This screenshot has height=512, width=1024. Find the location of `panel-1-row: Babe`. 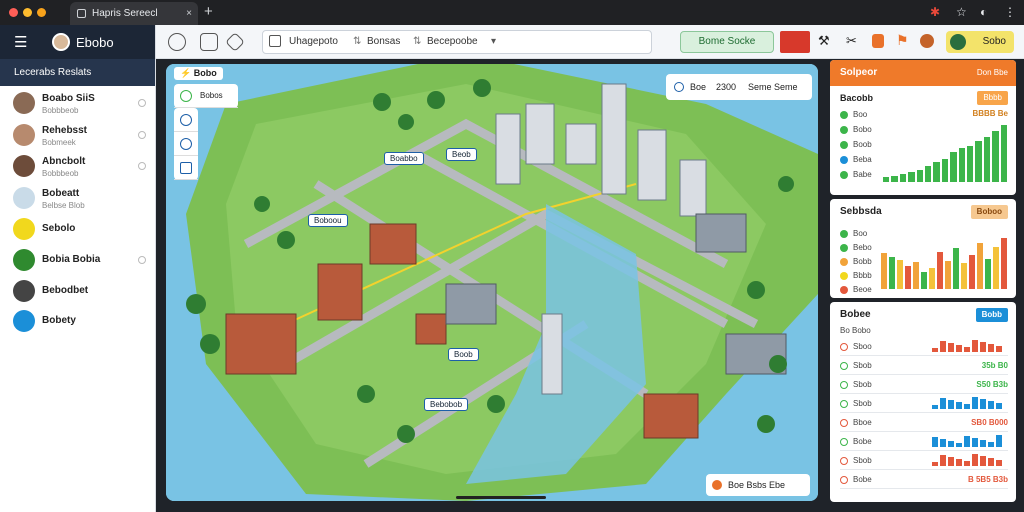

panel-1-row: Babe is located at coordinates (856, 174).